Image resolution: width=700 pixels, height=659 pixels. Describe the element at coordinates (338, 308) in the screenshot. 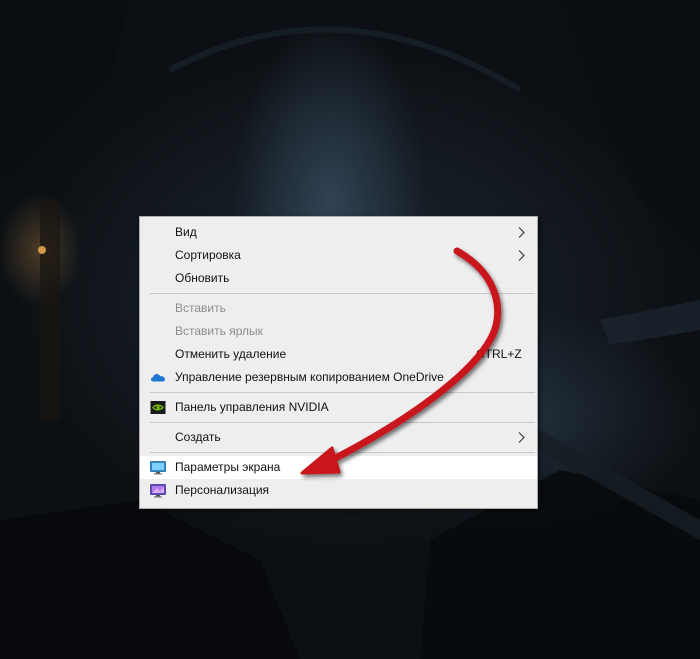

I see `menu-item-paste: Вставить` at that location.